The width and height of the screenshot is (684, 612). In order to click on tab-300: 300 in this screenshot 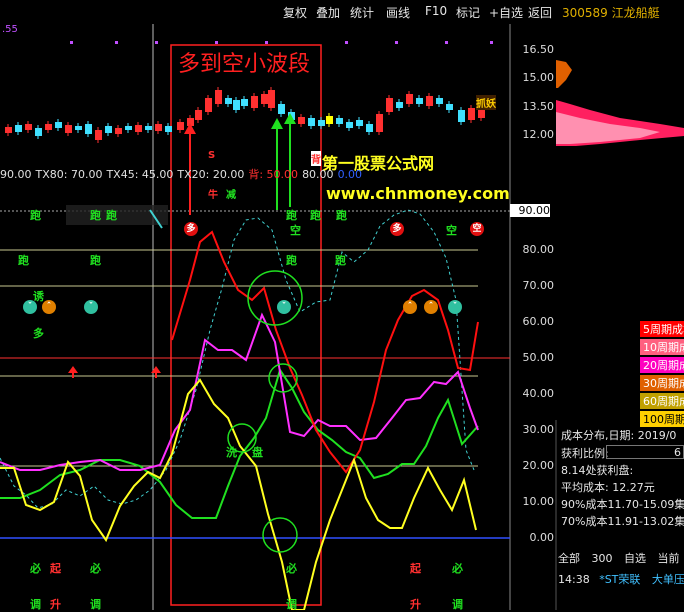, I will do `click(602, 558)`.